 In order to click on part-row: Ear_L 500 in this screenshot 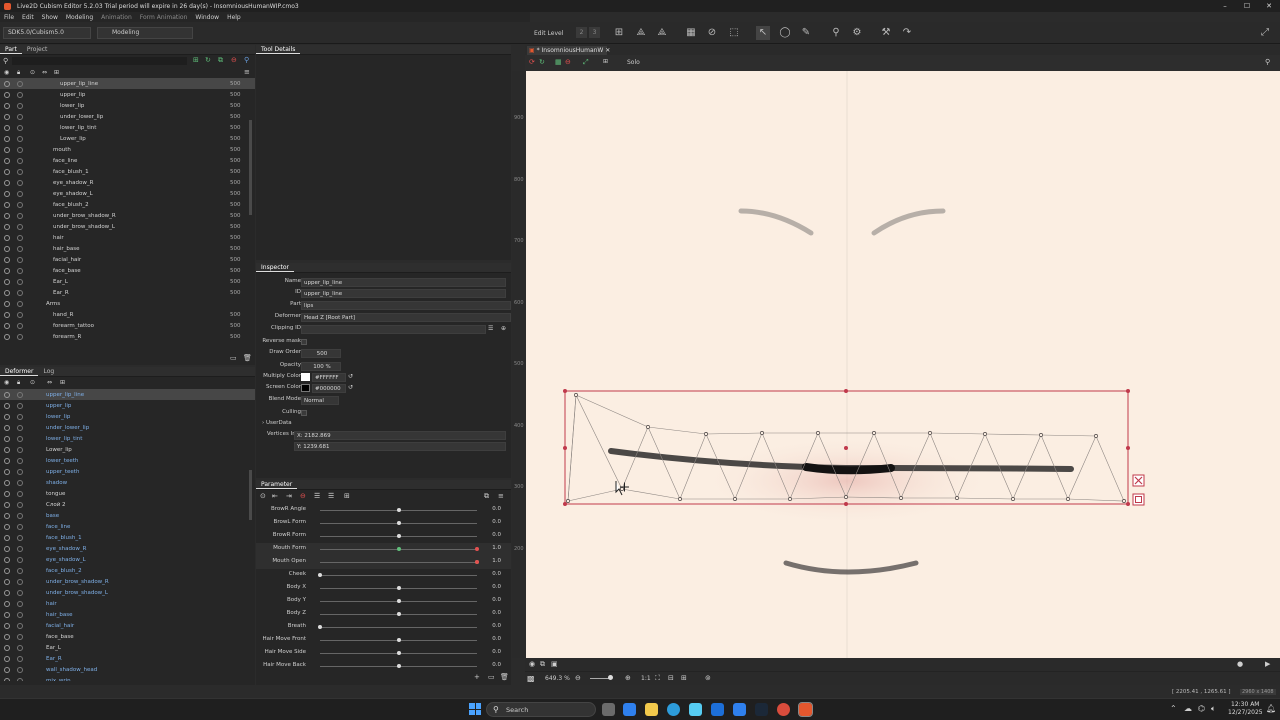, I will do `click(127, 281)`.